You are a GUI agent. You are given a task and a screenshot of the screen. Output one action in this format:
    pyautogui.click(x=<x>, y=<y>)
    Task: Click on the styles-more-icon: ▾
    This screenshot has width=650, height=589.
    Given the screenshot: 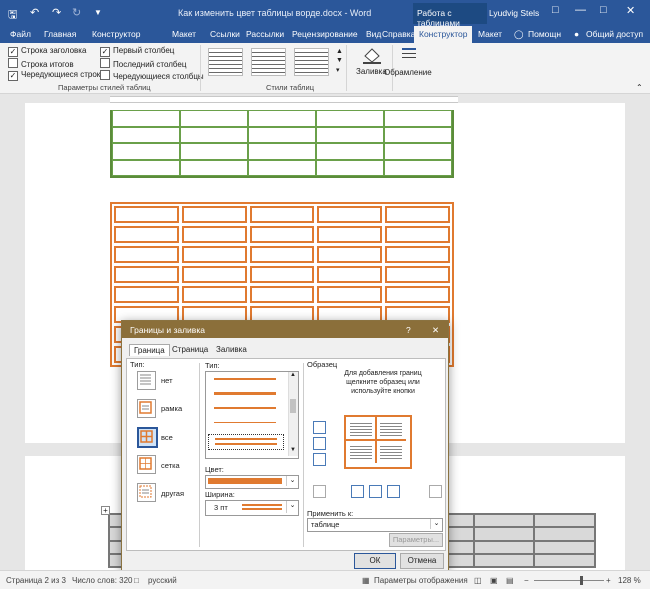 What is the action you would take?
    pyautogui.click(x=338, y=70)
    